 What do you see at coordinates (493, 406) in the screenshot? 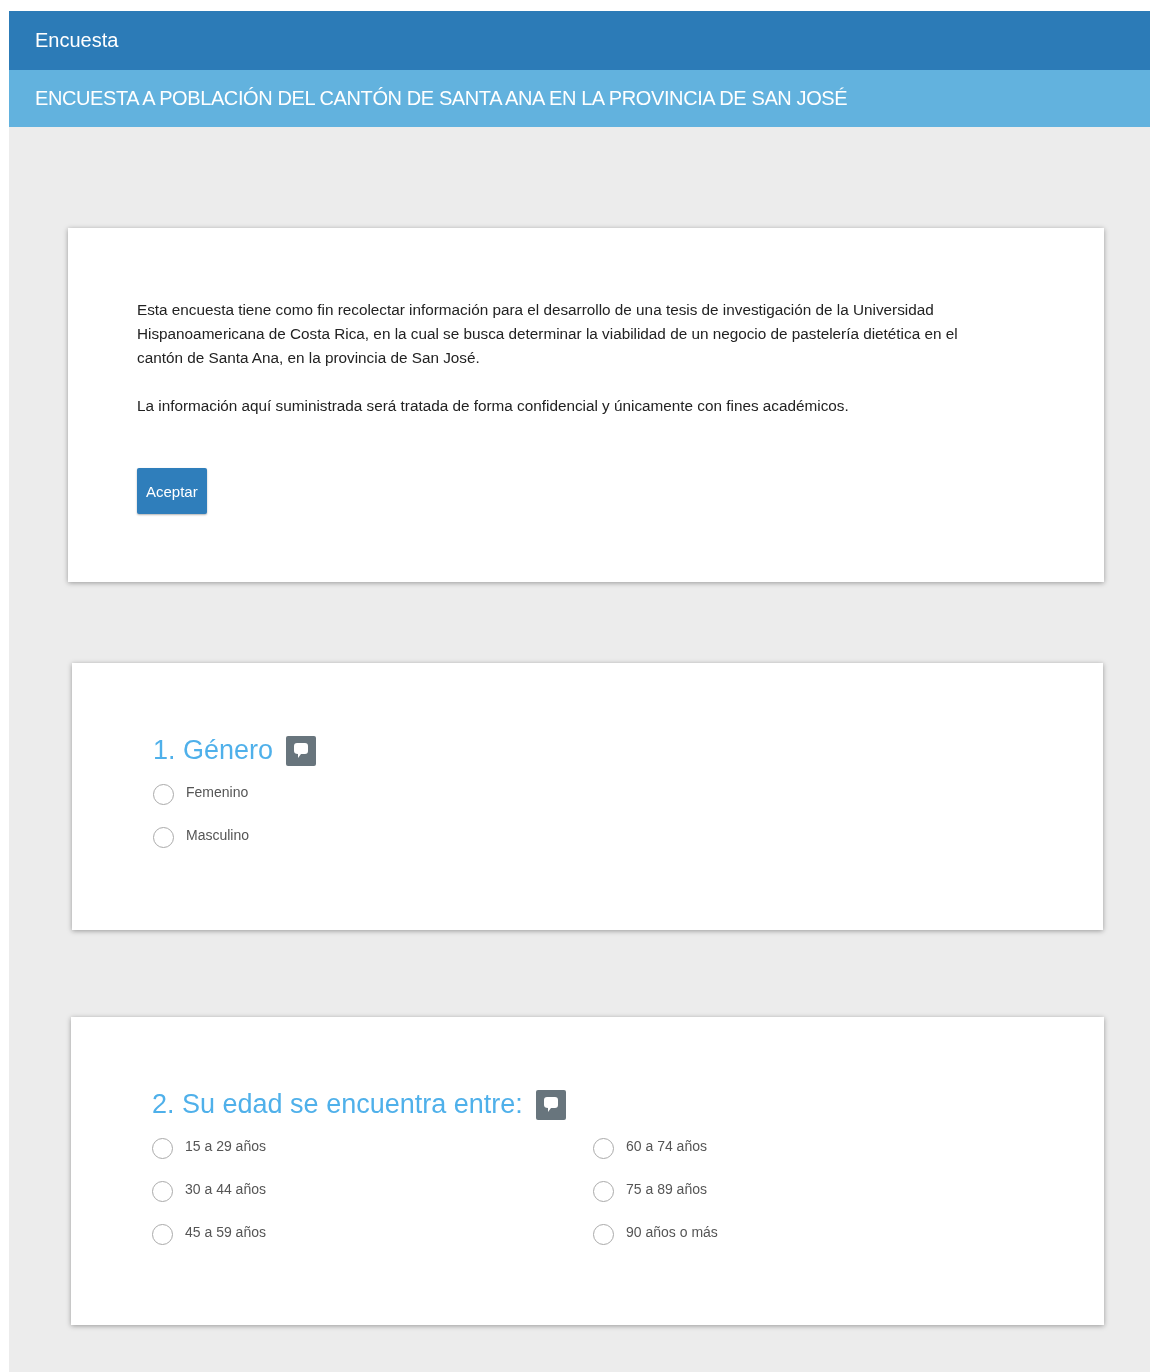
I see `intro-paragraph: La información aquí suministrada será tratada de forma confidencial y únicamente con fines académicos.` at bounding box center [493, 406].